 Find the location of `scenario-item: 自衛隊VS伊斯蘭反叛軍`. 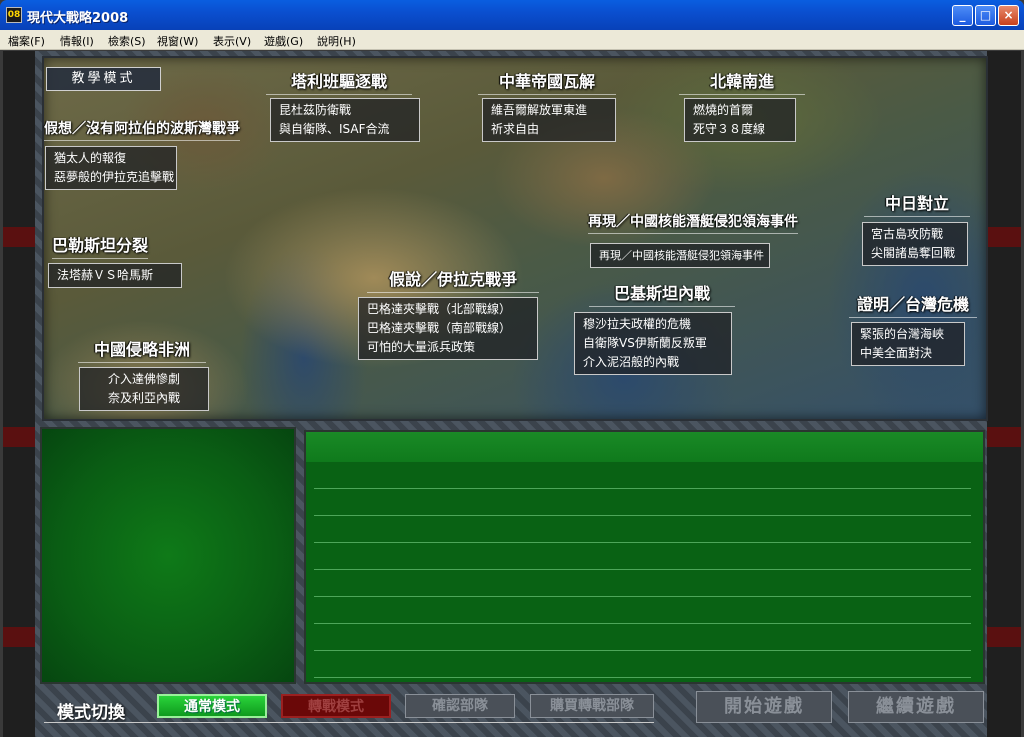

scenario-item: 自衛隊VS伊斯蘭反叛軍 is located at coordinates (653, 343).